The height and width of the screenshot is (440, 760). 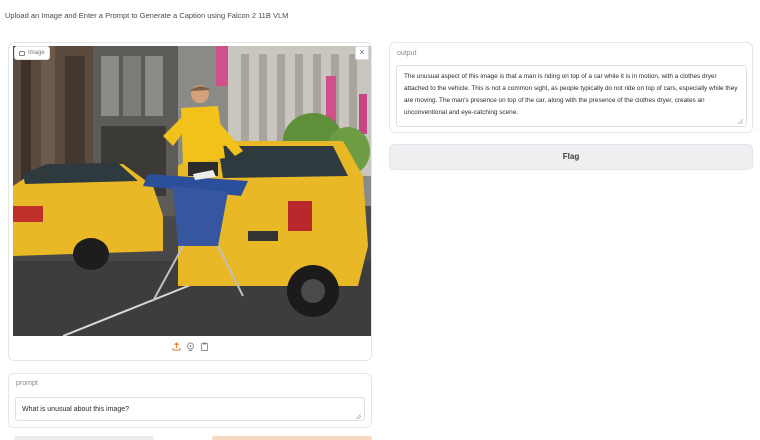 What do you see at coordinates (740, 121) in the screenshot?
I see `output-resize-handle` at bounding box center [740, 121].